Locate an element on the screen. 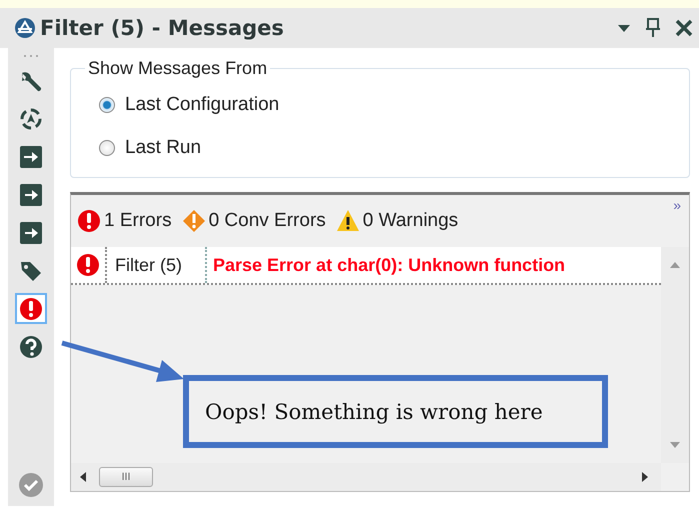 This screenshot has height=514, width=699. horizontal-scrollbar: III is located at coordinates (366, 477).